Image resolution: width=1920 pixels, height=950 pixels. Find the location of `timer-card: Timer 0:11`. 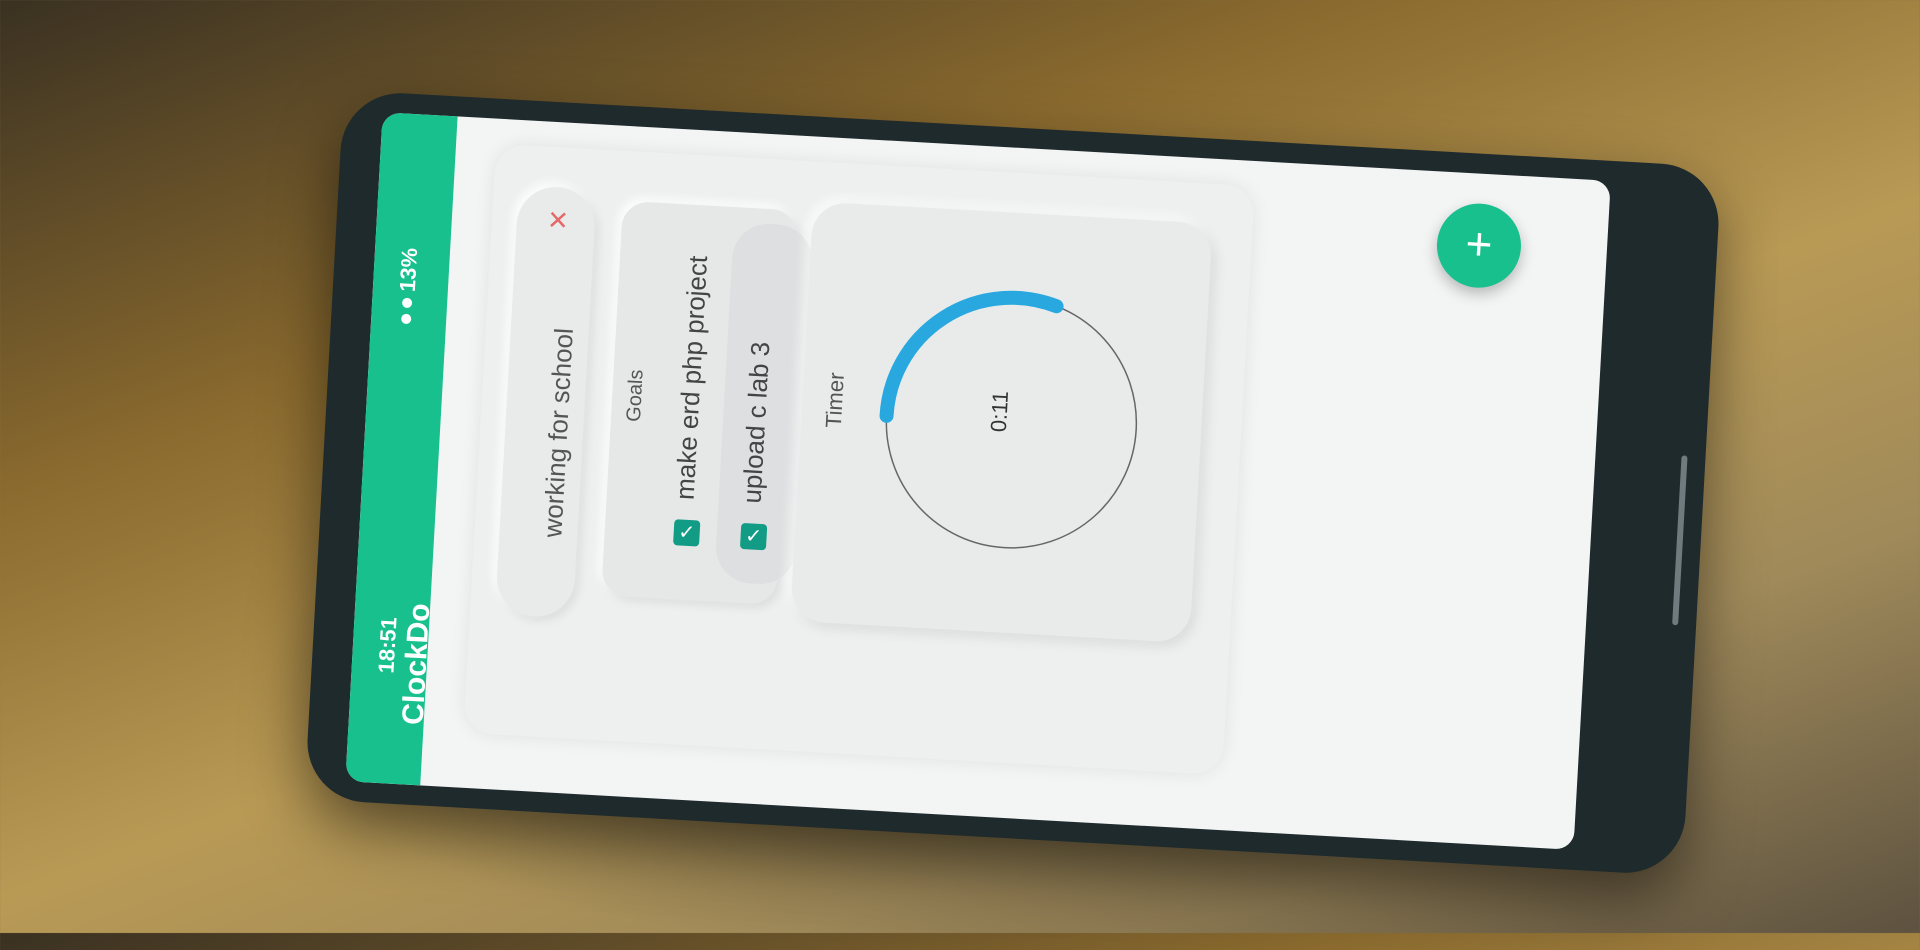

timer-card: Timer 0:11 is located at coordinates (1001, 422).